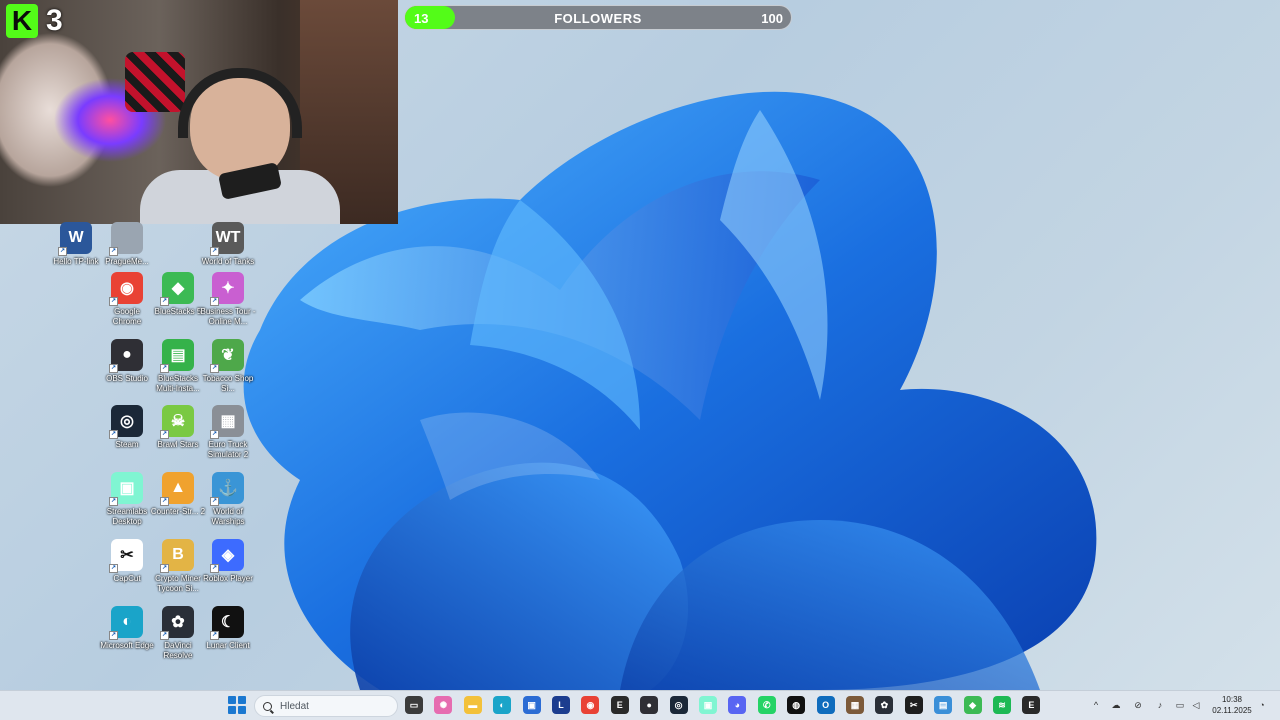 This screenshot has width=1280, height=720. I want to click on lunar-launcher-icon: L, so click(561, 705).